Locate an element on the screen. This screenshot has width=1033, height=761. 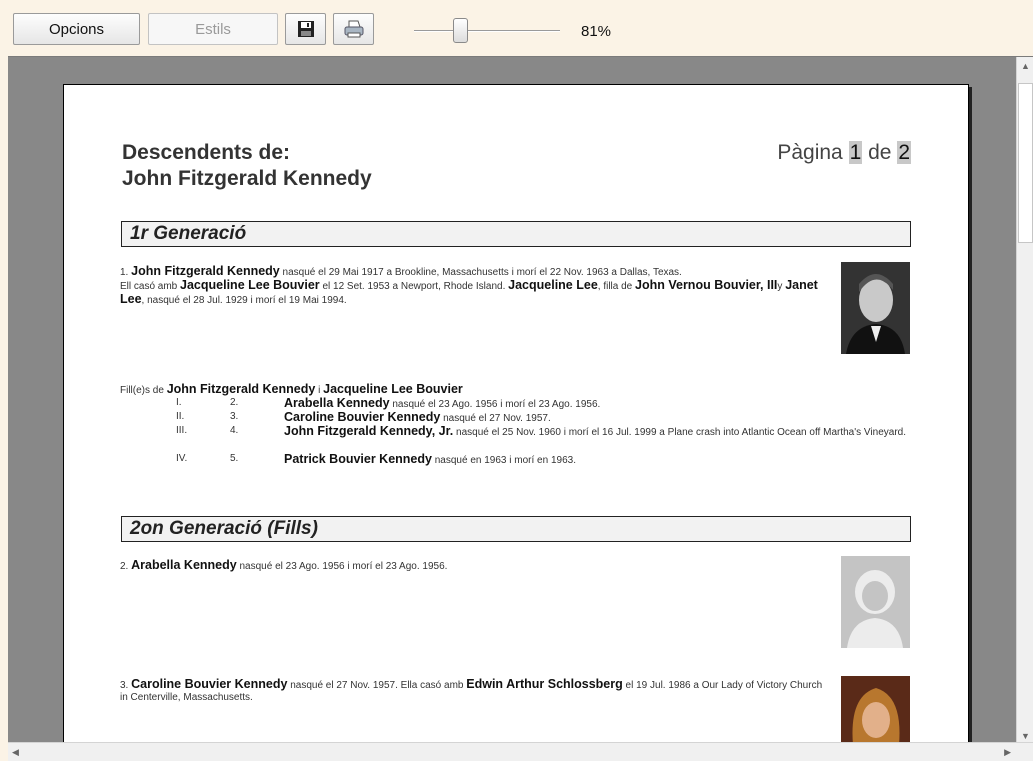
caroline-photo is located at coordinates (875, 710).